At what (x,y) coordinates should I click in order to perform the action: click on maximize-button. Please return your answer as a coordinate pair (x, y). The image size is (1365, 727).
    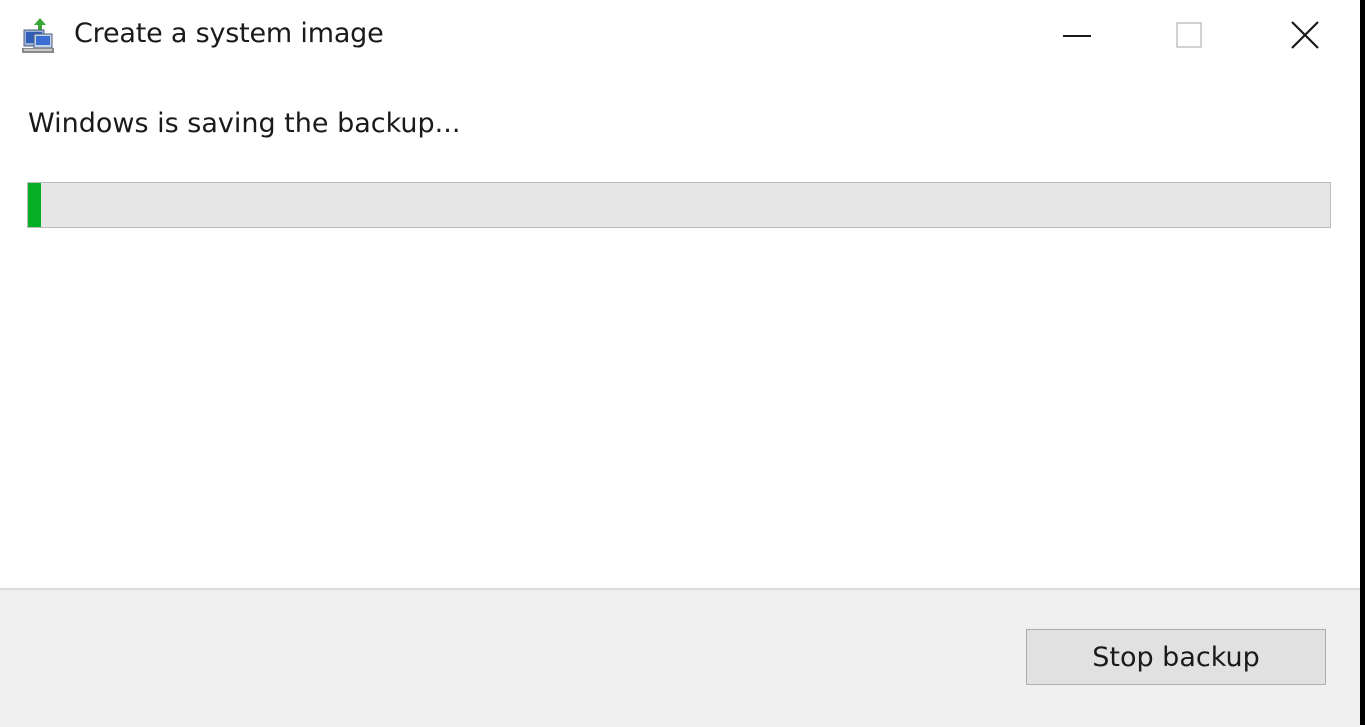
    Looking at the image, I should click on (1189, 36).